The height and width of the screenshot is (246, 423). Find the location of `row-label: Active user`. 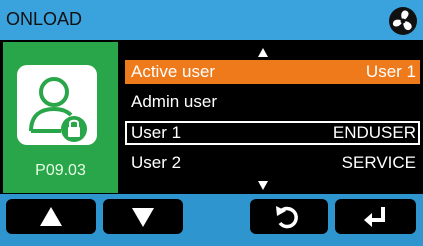

row-label: Active user is located at coordinates (173, 71).